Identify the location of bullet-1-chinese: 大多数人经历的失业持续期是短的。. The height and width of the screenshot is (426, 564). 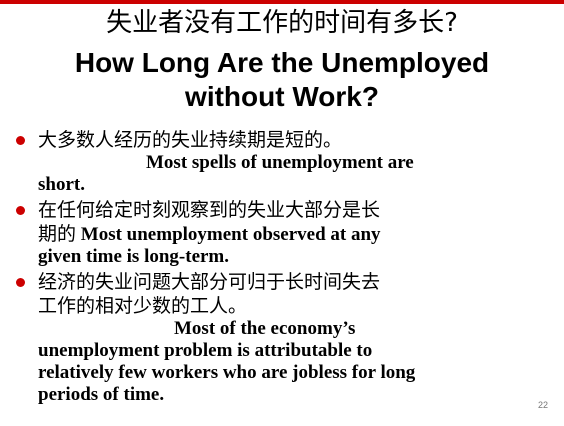
(190, 140).